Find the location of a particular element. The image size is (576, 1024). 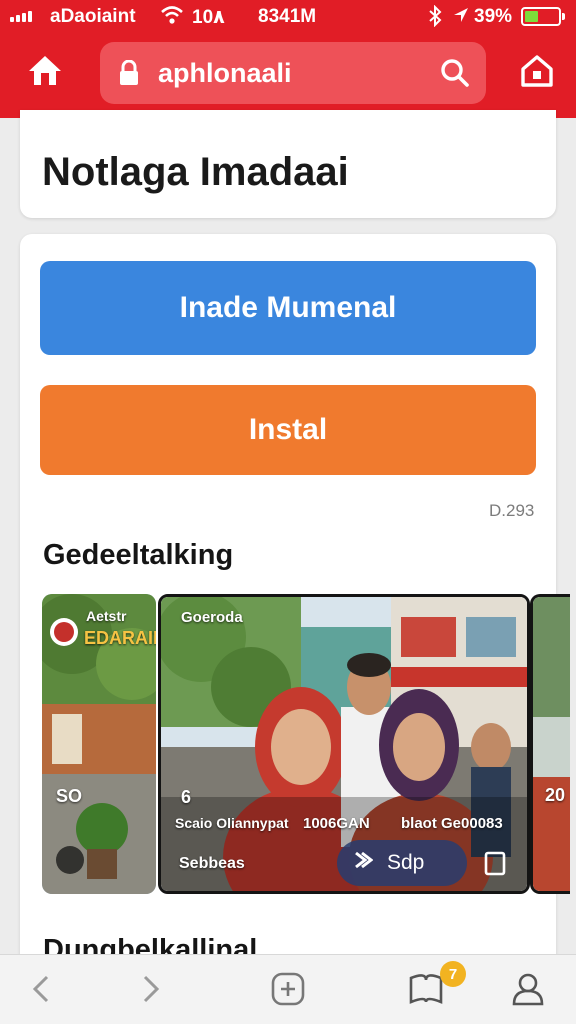

tile-right-photo is located at coordinates (551, 744).